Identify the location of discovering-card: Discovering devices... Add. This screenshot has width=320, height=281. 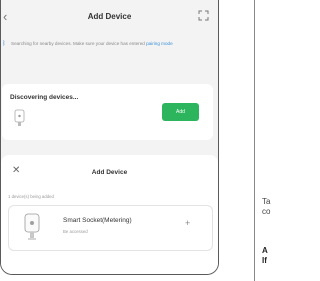
(107, 112).